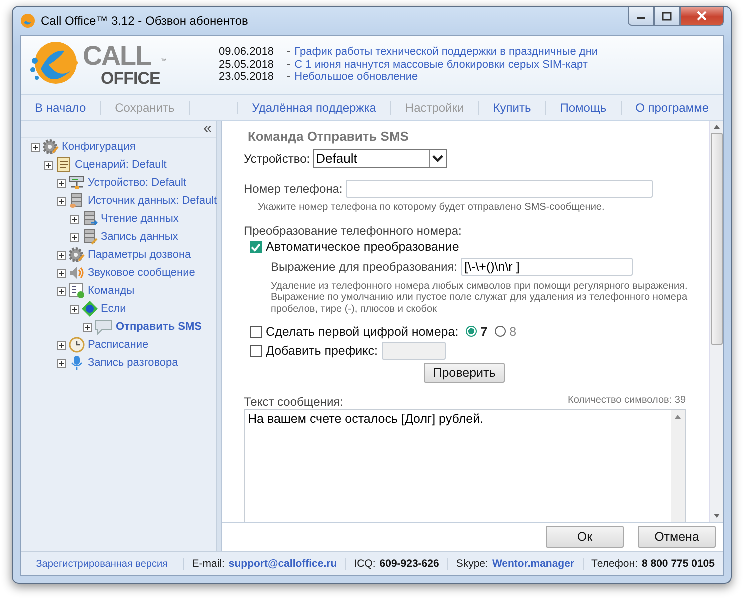 The image size is (743, 600). What do you see at coordinates (142, 273) in the screenshot?
I see `tree-item: Звуковое сообщение` at bounding box center [142, 273].